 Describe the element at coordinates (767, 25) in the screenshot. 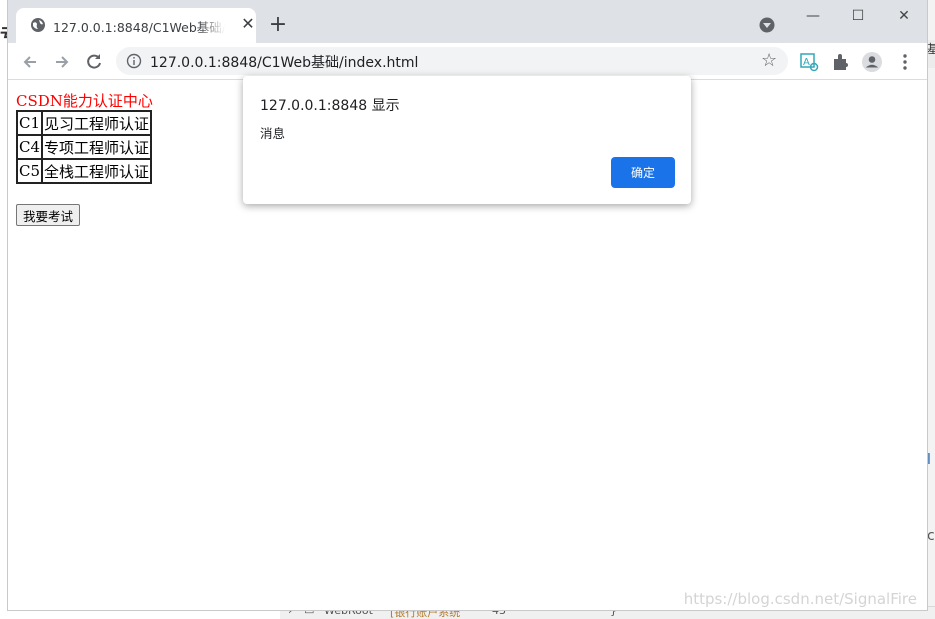

I see `tab-search-icon` at that location.